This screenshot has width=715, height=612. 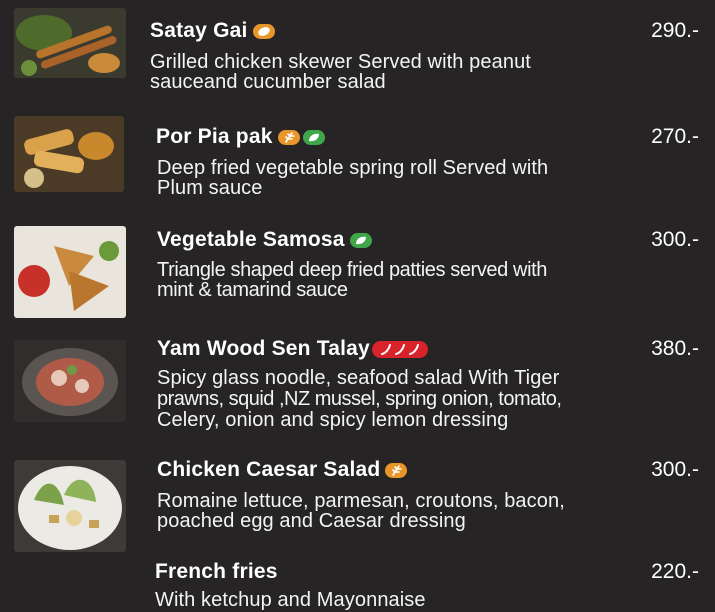 I want to click on yam-wood-sen-talay-photo, so click(x=70, y=381).